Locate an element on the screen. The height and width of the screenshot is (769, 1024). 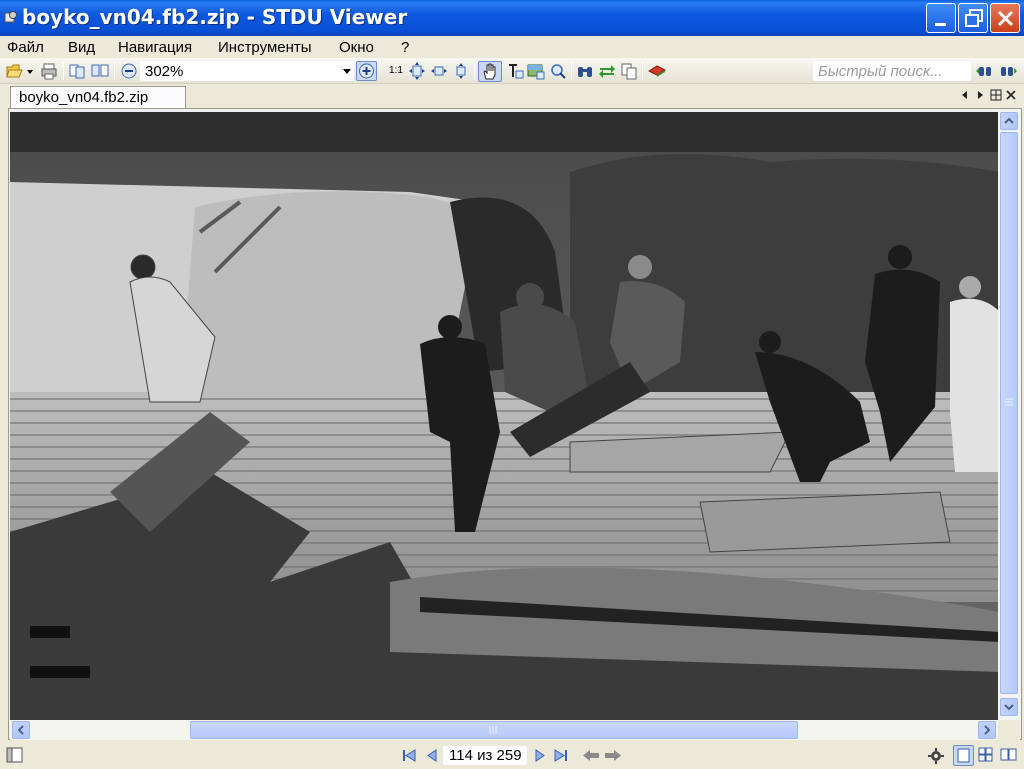
hand-tool-button is located at coordinates (490, 71).